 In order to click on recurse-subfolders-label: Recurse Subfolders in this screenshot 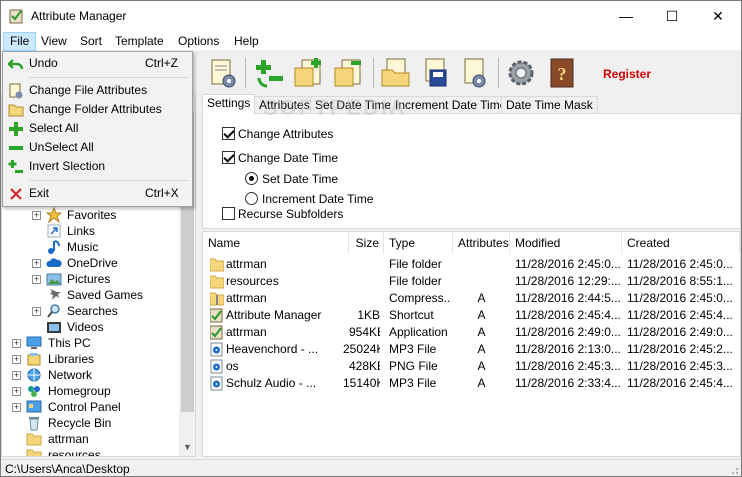, I will do `click(290, 214)`.